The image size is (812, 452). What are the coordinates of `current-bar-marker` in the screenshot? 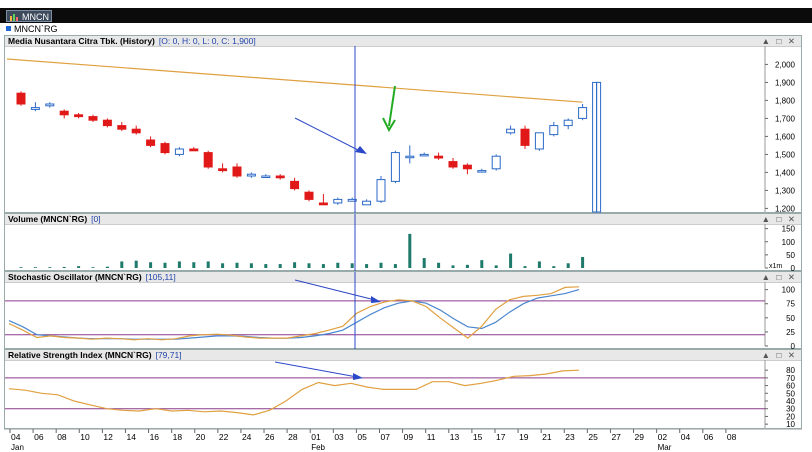 It's located at (595, 147).